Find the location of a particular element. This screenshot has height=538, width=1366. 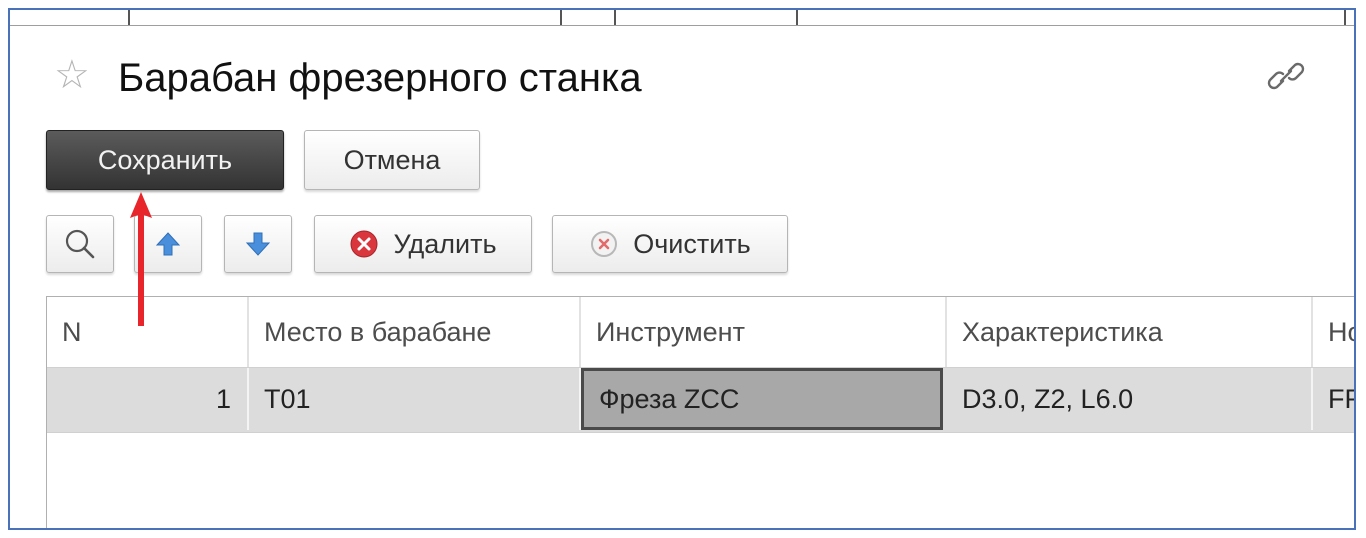

magnifier-icon is located at coordinates (80, 244).